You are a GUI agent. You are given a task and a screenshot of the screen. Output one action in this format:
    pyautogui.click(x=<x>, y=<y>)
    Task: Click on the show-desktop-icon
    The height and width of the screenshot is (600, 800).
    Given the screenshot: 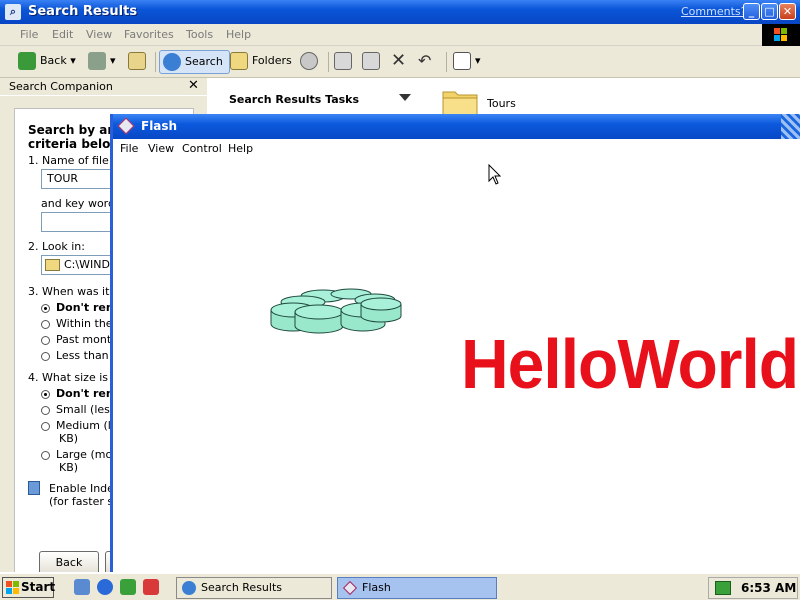 What is the action you would take?
    pyautogui.click(x=82, y=587)
    